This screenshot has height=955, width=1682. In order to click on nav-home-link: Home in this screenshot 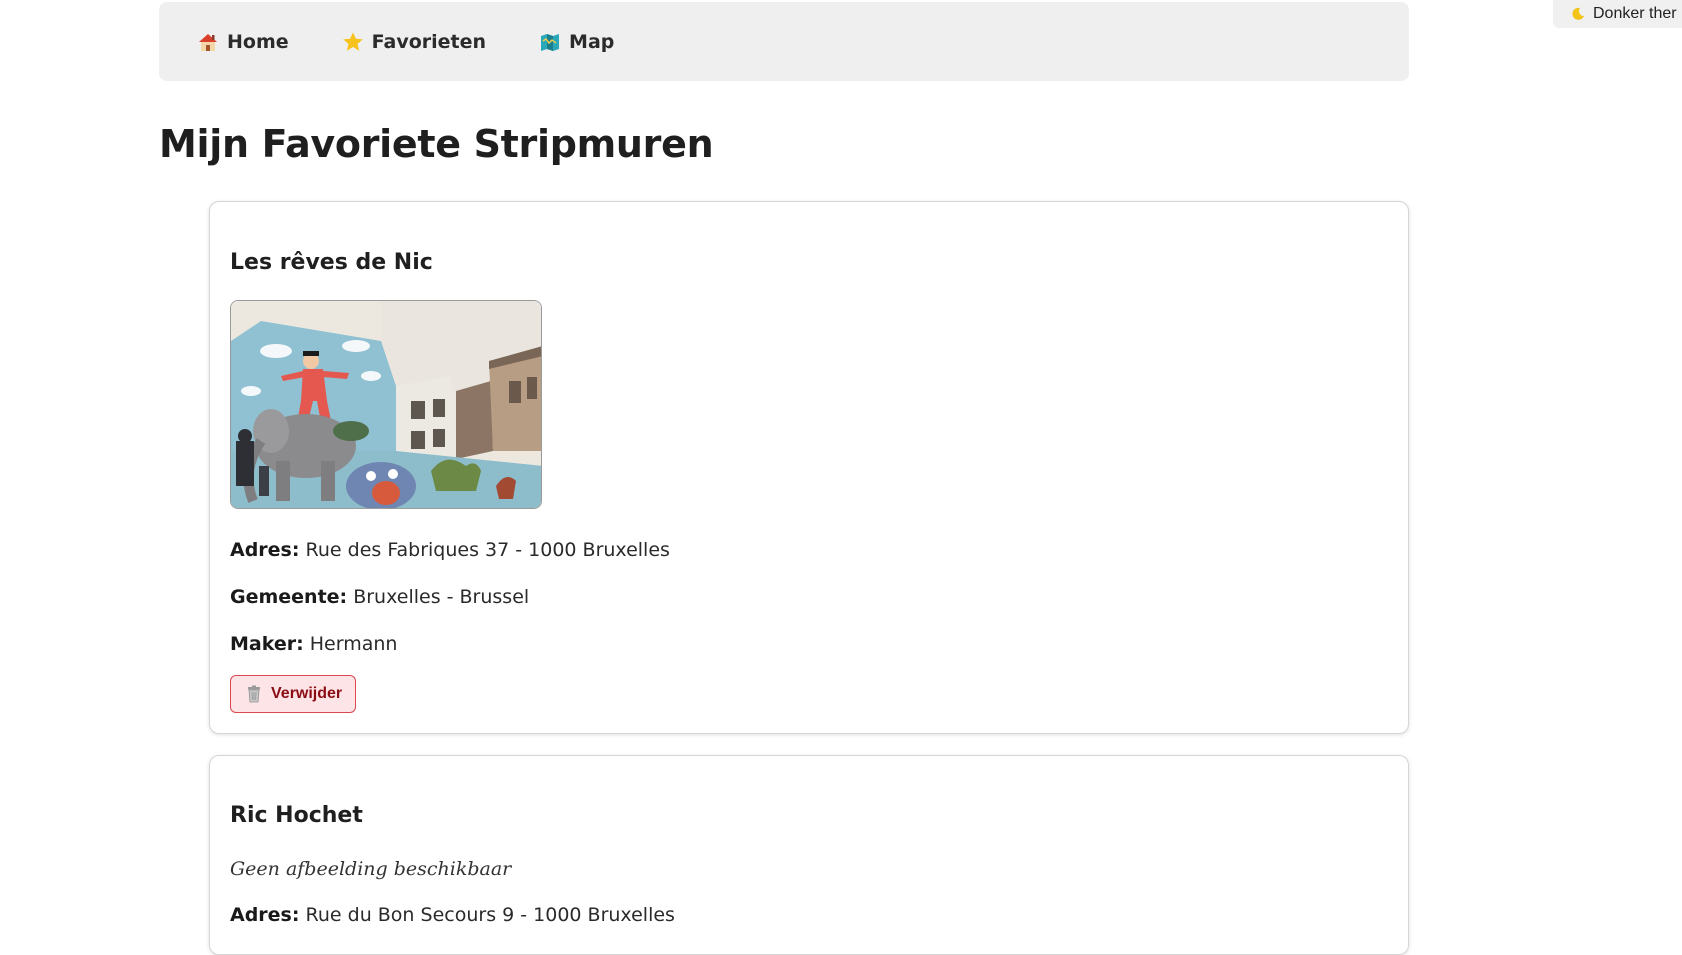, I will do `click(243, 42)`.